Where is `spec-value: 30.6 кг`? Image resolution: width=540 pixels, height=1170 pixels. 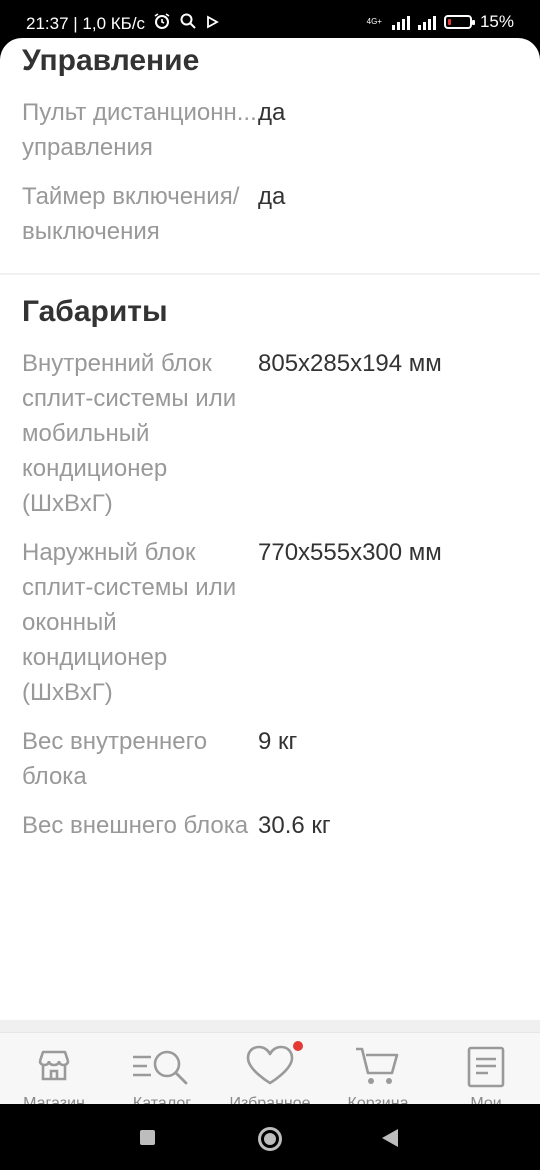
spec-value: 30.6 кг is located at coordinates (294, 825).